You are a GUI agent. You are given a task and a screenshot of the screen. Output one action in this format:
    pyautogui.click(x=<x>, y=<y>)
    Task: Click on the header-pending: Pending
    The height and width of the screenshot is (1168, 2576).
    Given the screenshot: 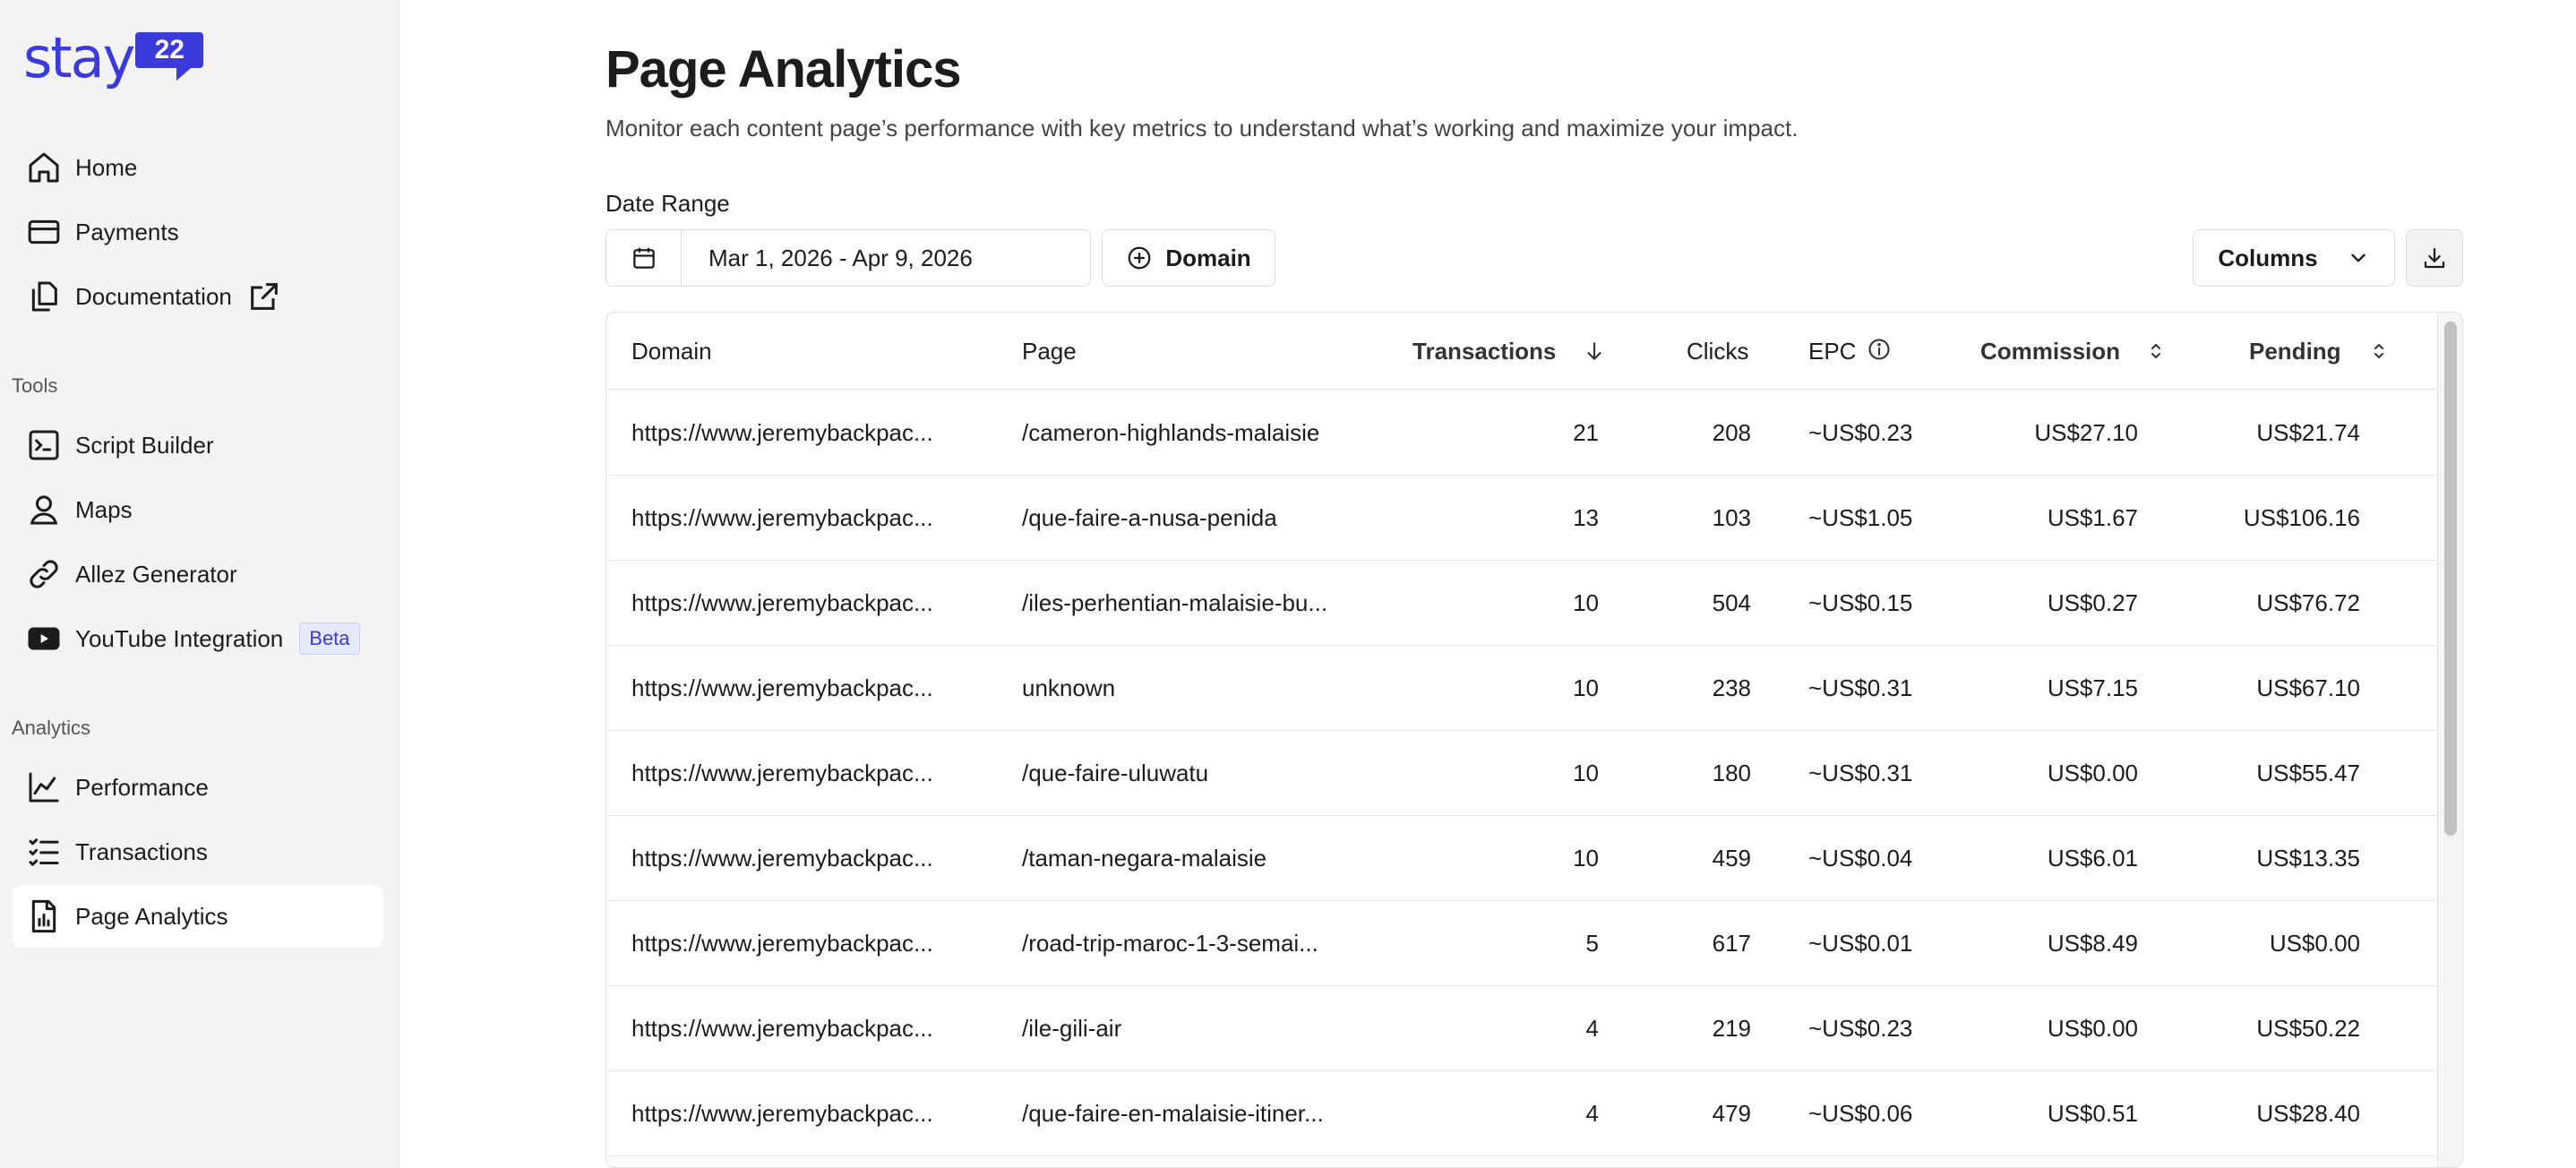 What is the action you would take?
    pyautogui.click(x=2319, y=352)
    